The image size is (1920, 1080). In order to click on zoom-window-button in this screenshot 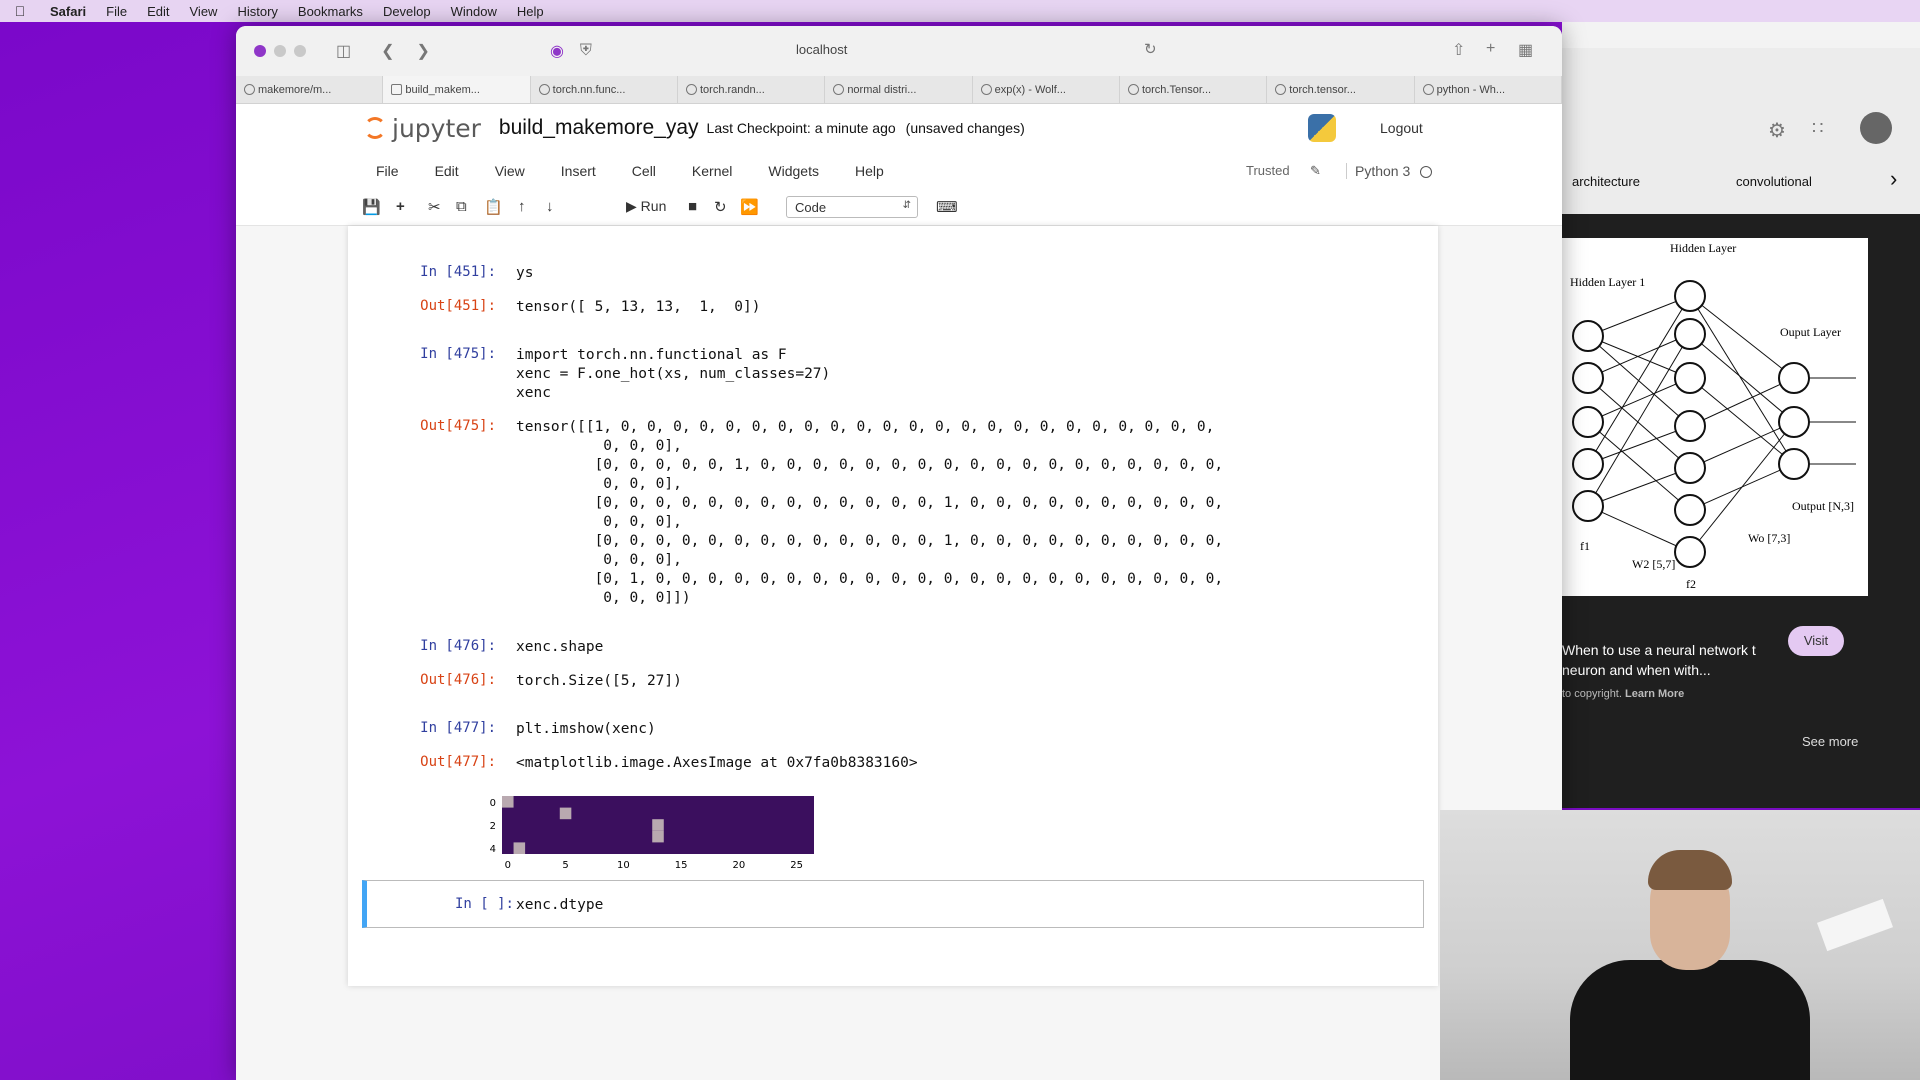, I will do `click(300, 51)`.